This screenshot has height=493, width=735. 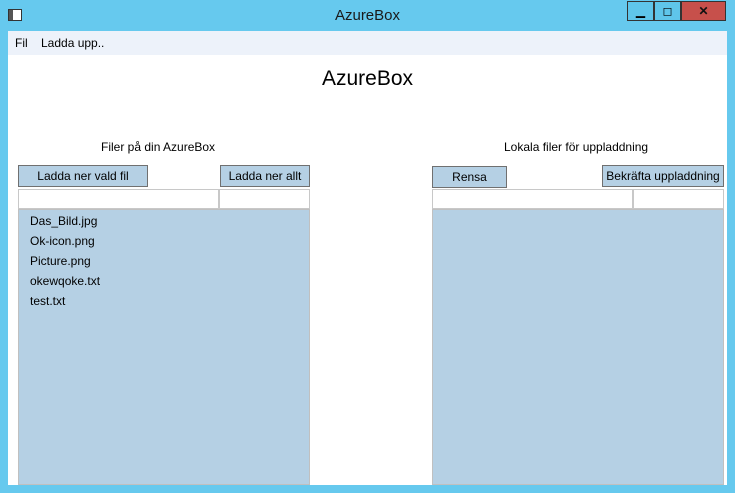 What do you see at coordinates (21, 43) in the screenshot?
I see `menu-fil: Fil` at bounding box center [21, 43].